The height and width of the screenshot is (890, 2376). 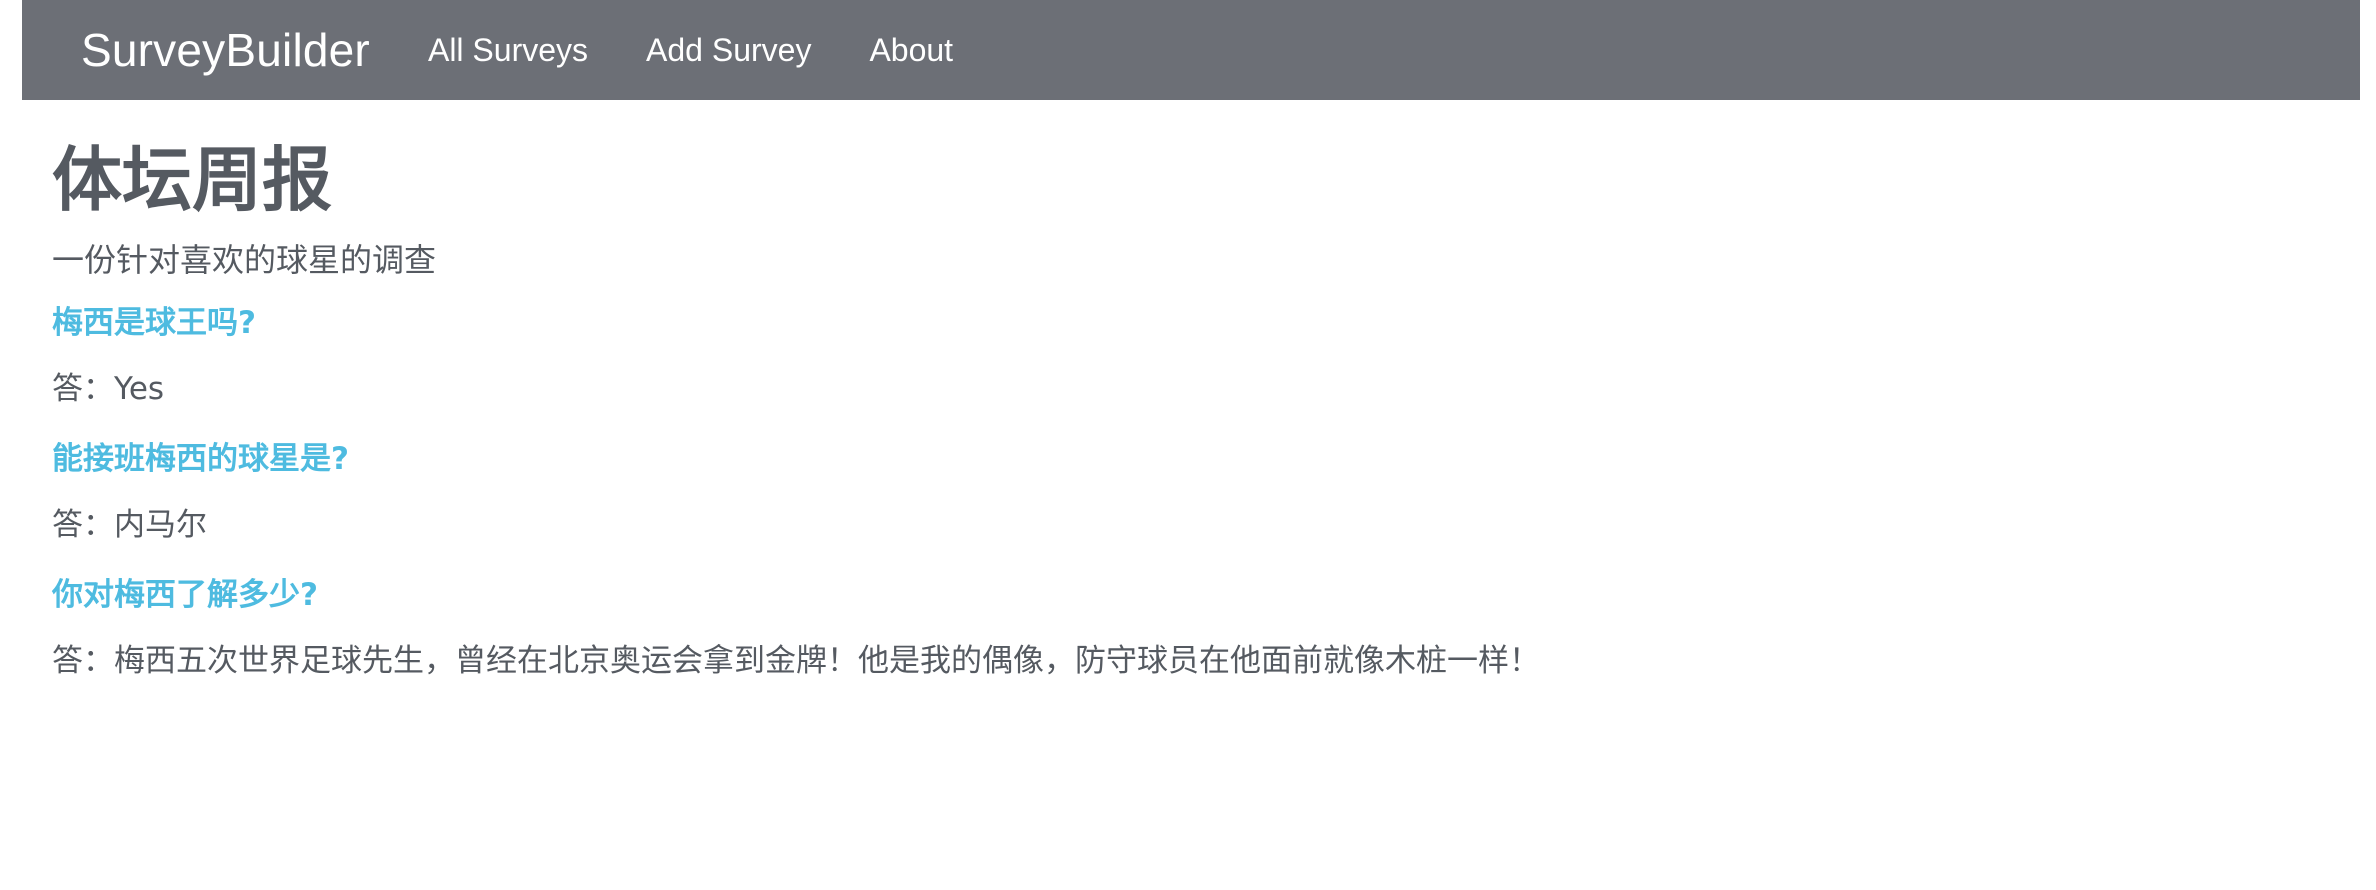 I want to click on nav-links: All Surveys Add Survey About, so click(x=690, y=50).